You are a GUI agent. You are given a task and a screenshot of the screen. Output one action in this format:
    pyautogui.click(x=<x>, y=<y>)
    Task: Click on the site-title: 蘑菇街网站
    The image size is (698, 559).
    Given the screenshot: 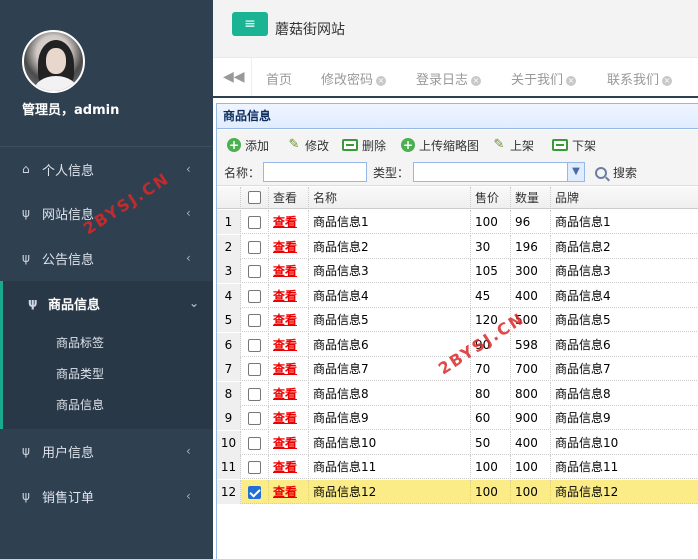 What is the action you would take?
    pyautogui.click(x=310, y=30)
    